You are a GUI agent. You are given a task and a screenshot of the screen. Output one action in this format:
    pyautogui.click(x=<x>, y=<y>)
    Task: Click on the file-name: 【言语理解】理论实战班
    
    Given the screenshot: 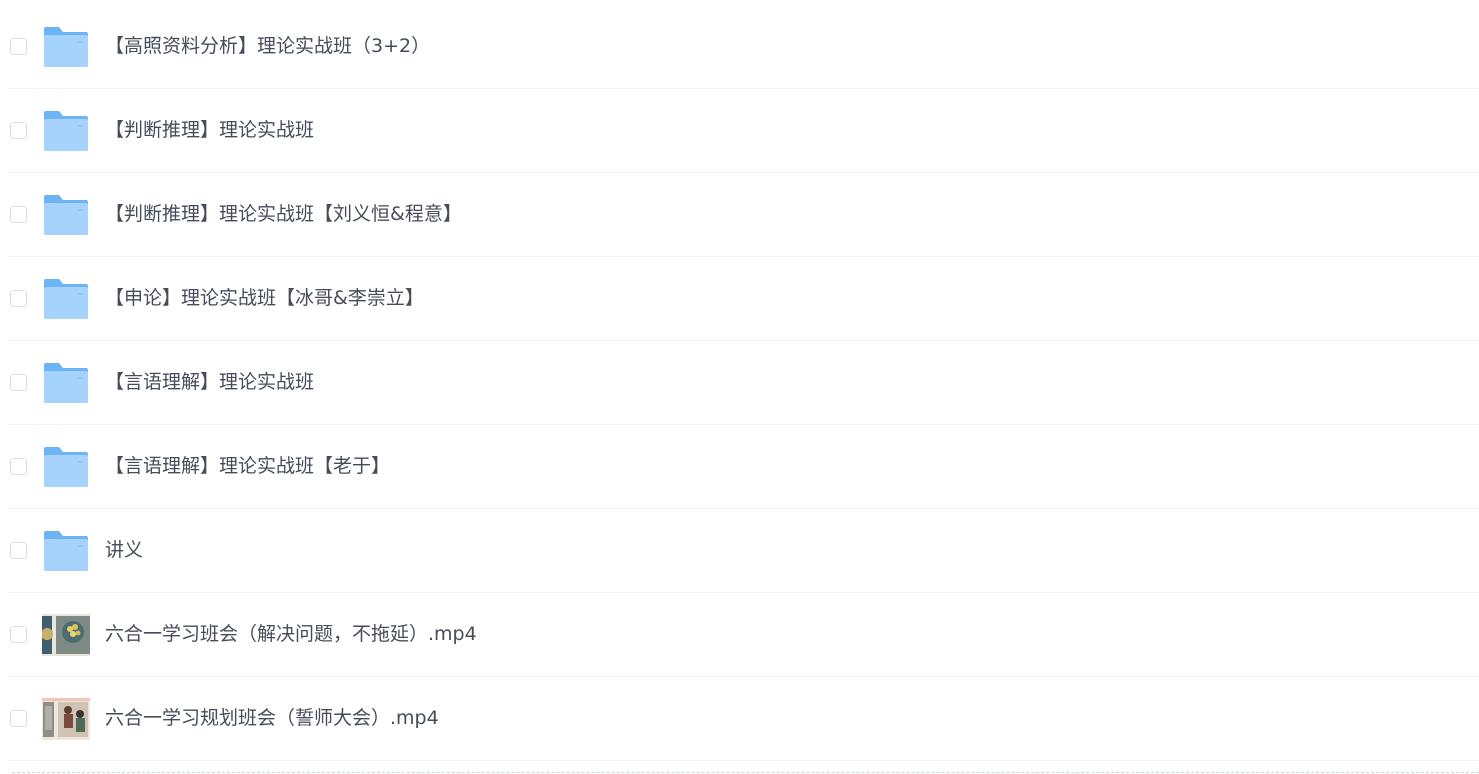 What is the action you would take?
    pyautogui.click(x=209, y=382)
    